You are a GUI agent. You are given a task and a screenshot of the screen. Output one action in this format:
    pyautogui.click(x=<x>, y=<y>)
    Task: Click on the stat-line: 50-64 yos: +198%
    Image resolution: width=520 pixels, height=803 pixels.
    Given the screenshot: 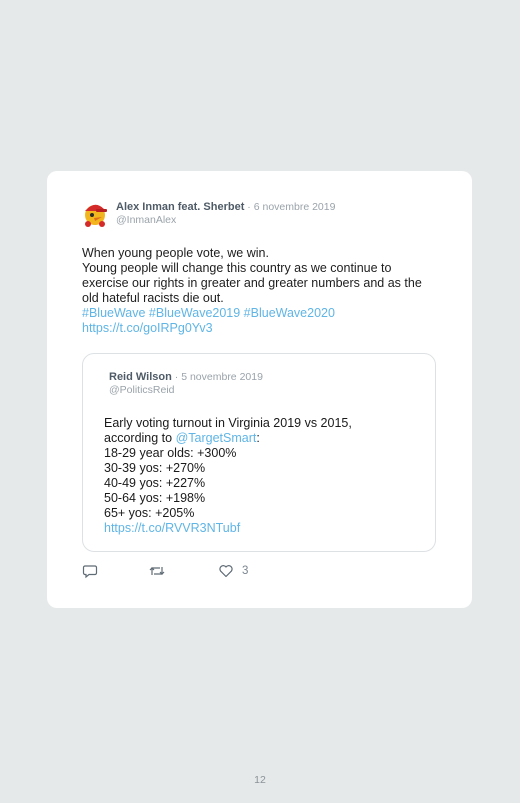 What is the action you would take?
    pyautogui.click(x=155, y=498)
    